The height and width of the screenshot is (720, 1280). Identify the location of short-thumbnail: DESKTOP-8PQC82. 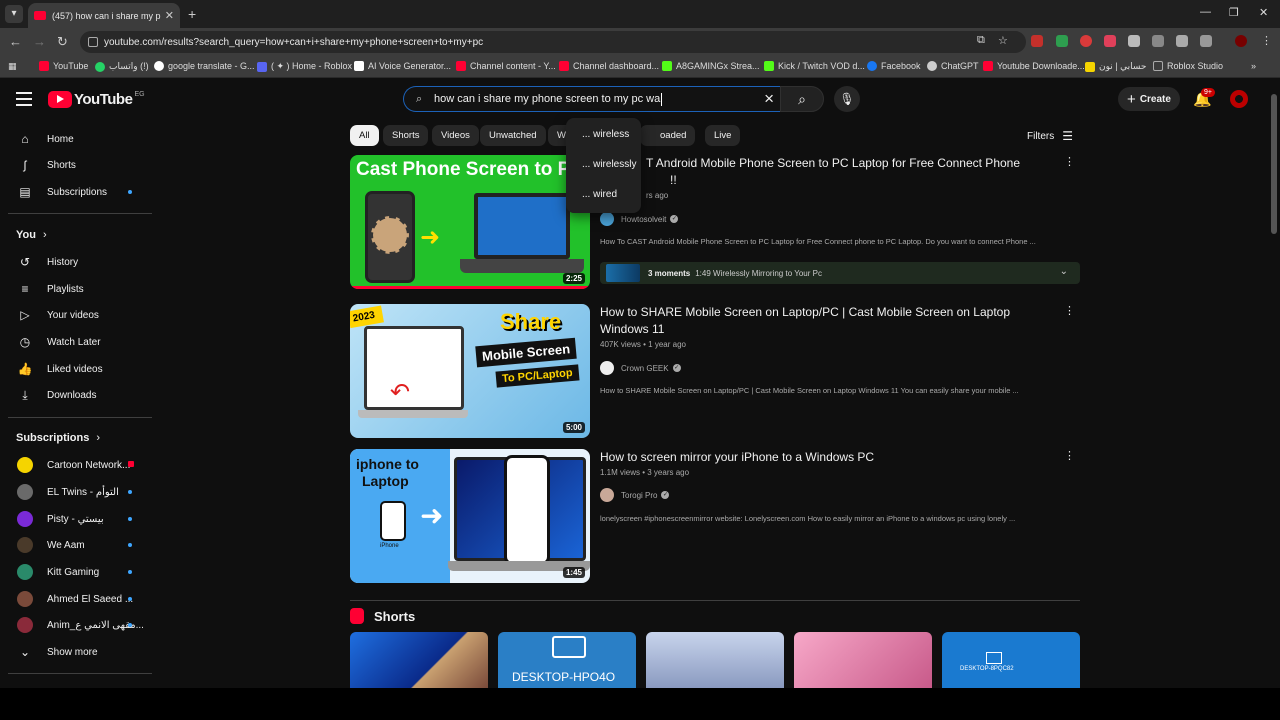
(1011, 660).